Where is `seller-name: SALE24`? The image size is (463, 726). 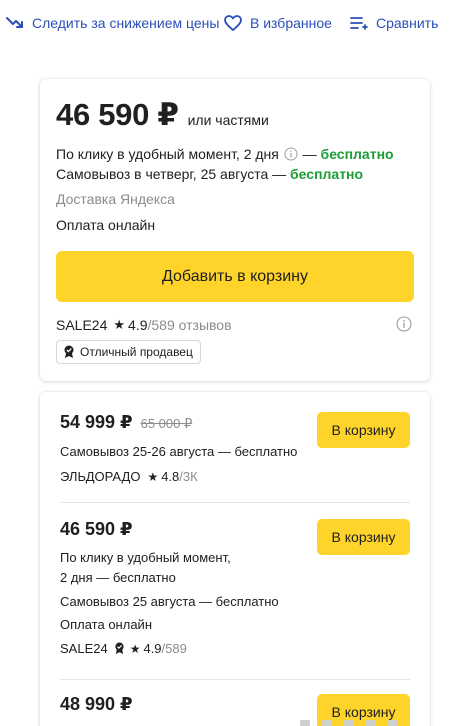 seller-name: SALE24 is located at coordinates (81, 325).